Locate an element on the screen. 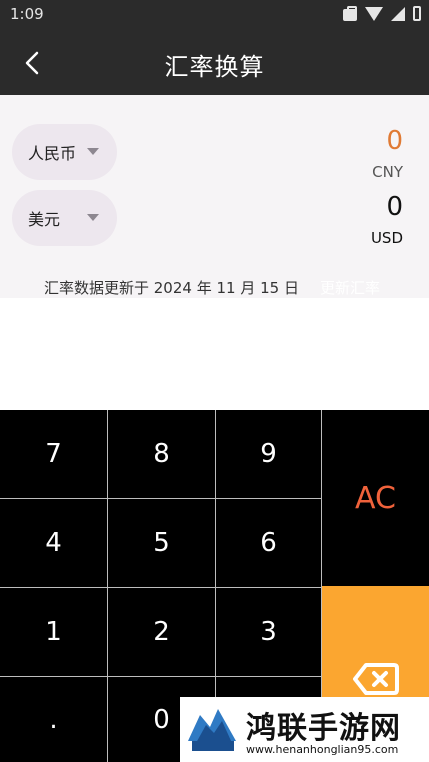 This screenshot has width=429, height=762. key-decimal: . is located at coordinates (53, 719).